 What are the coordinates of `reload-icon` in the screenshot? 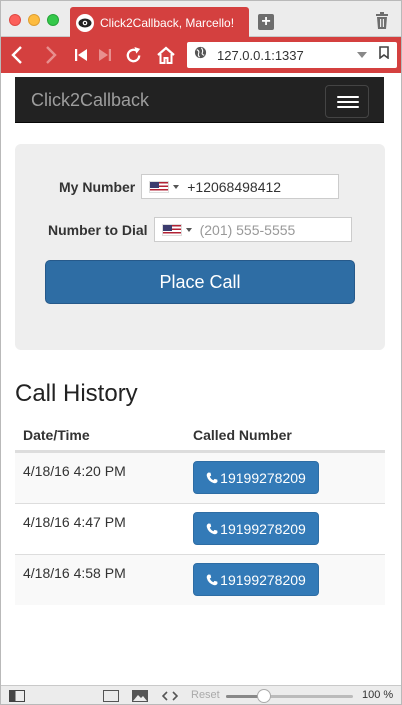 It's located at (133, 55).